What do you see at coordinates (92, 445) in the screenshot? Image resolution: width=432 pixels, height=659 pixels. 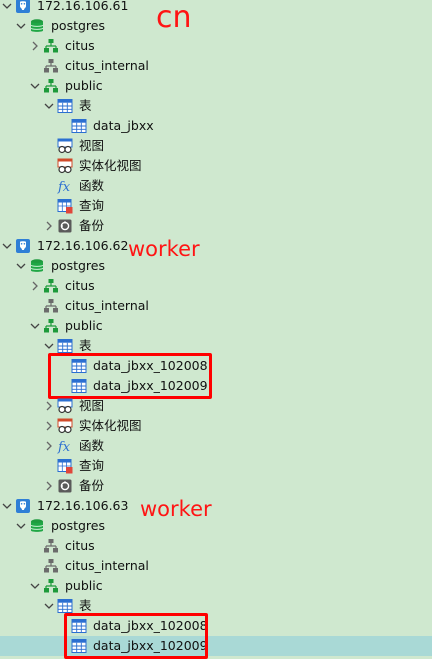 I see `tree-node-label: 函数` at bounding box center [92, 445].